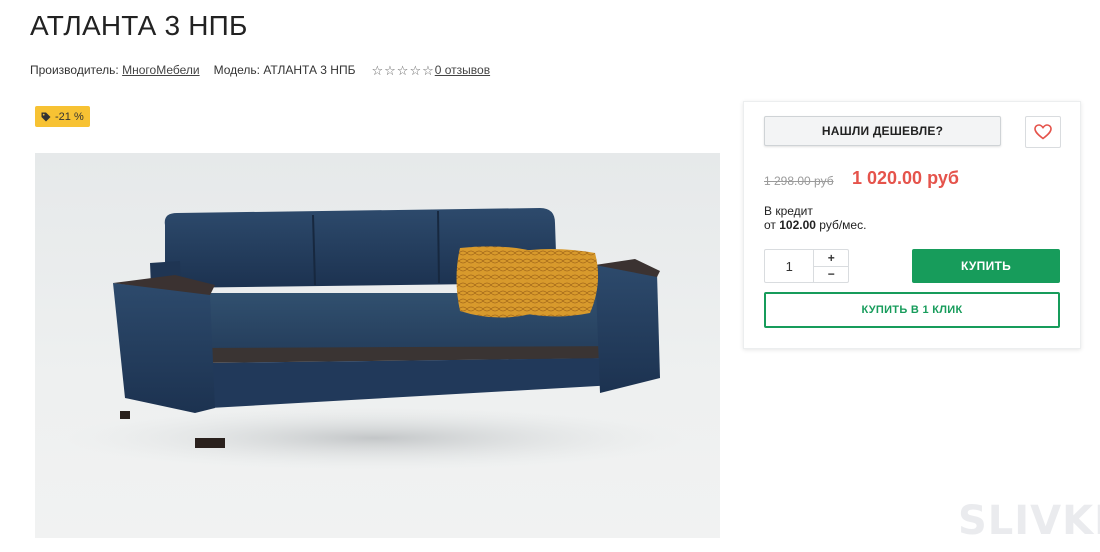 The image size is (1100, 552). I want to click on product-title: АТЛАНТА 3 НПБ, so click(139, 25).